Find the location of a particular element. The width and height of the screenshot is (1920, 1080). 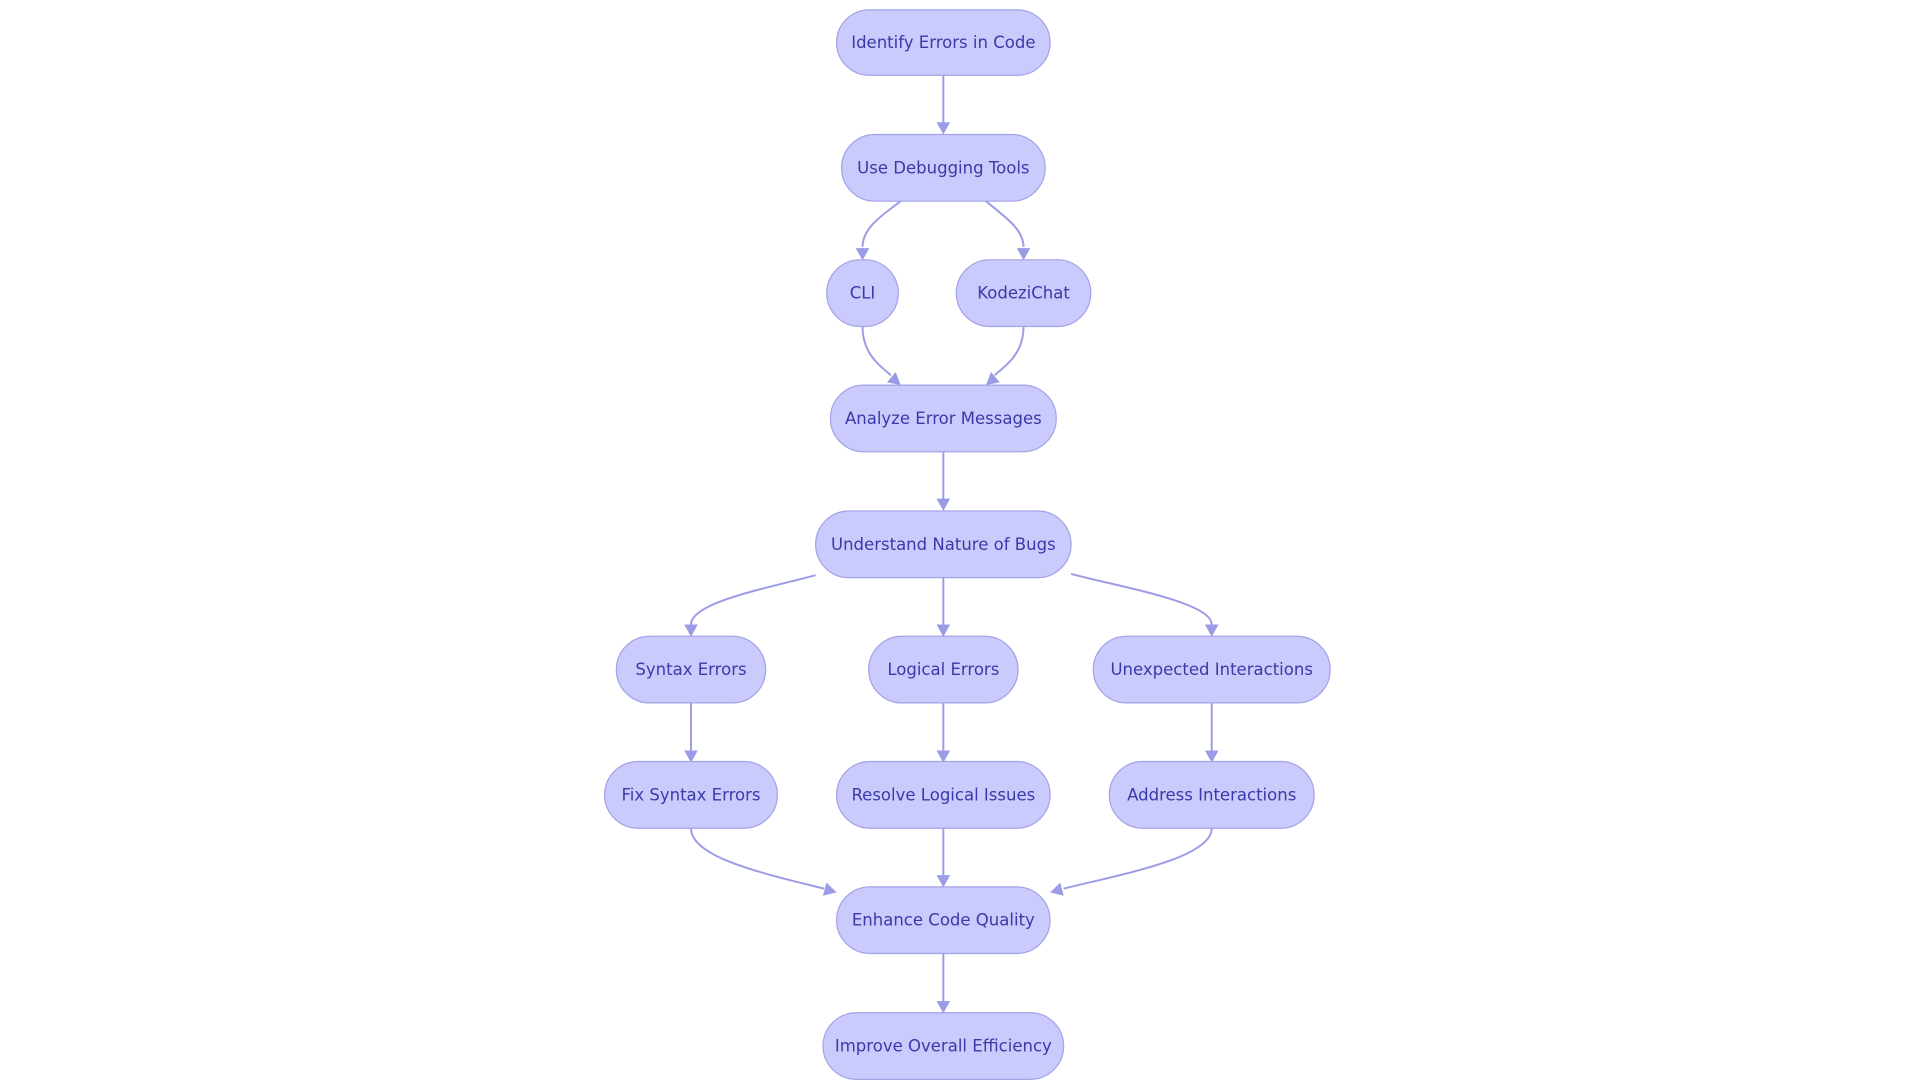

node-label: Unexpected Interactions is located at coordinates (1211, 669).